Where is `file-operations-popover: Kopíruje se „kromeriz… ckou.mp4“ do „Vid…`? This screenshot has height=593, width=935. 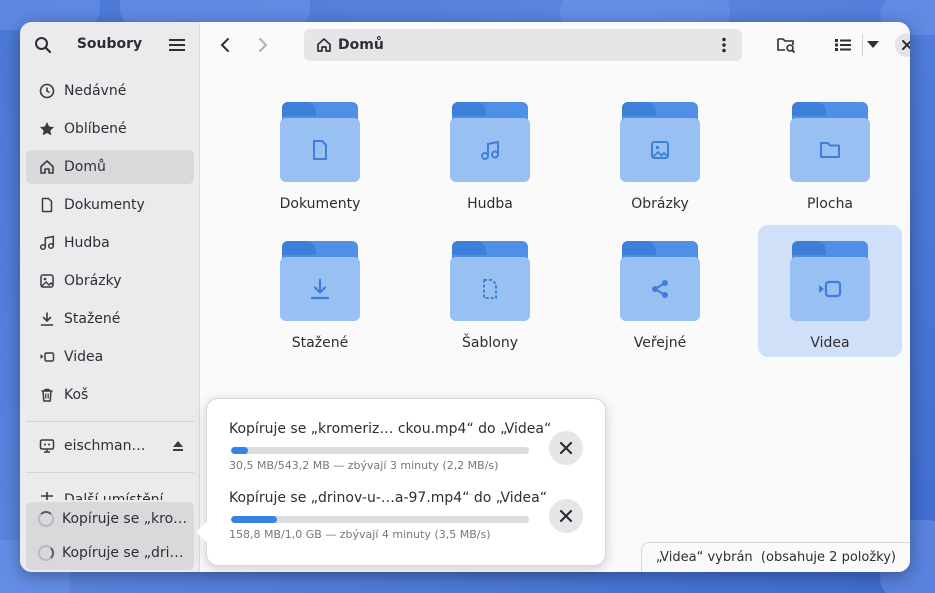 file-operations-popover: Kopíruje se „kromeriz… ckou.mp4“ do „Vid… is located at coordinates (401, 482).